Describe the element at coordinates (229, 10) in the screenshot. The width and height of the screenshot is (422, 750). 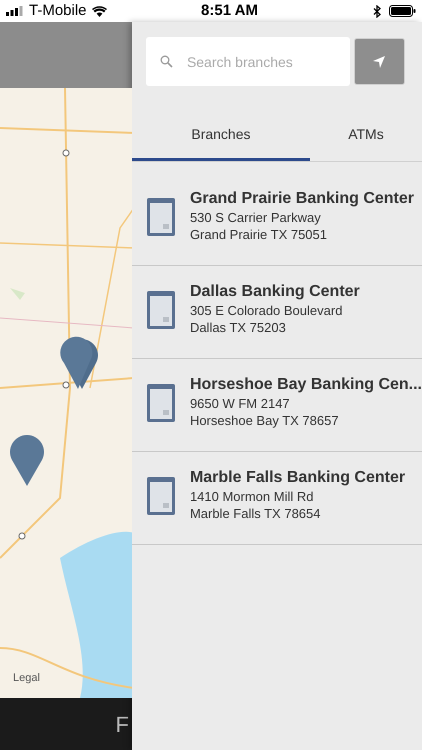
I see `status-time: 8:51 AM` at that location.